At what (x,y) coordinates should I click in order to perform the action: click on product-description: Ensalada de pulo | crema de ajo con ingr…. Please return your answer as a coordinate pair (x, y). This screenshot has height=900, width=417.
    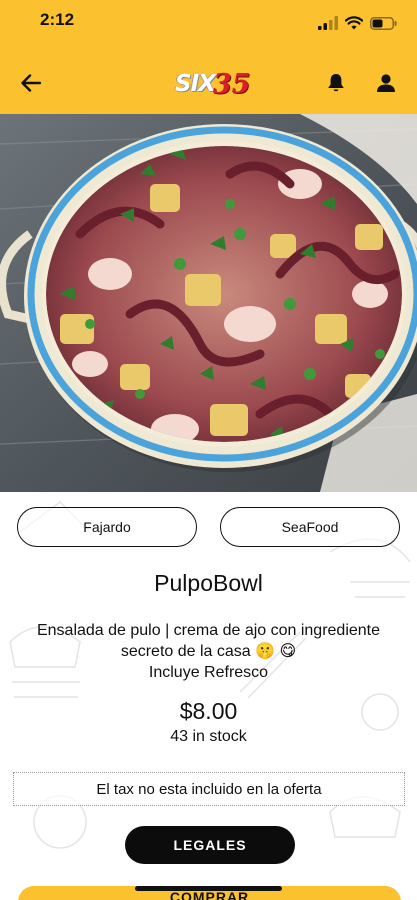
    Looking at the image, I should click on (208, 651).